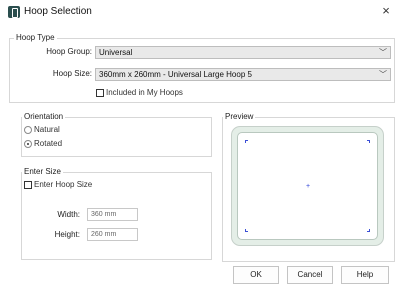 The height and width of the screenshot is (284, 396). I want to click on natural-radio, so click(28, 130).